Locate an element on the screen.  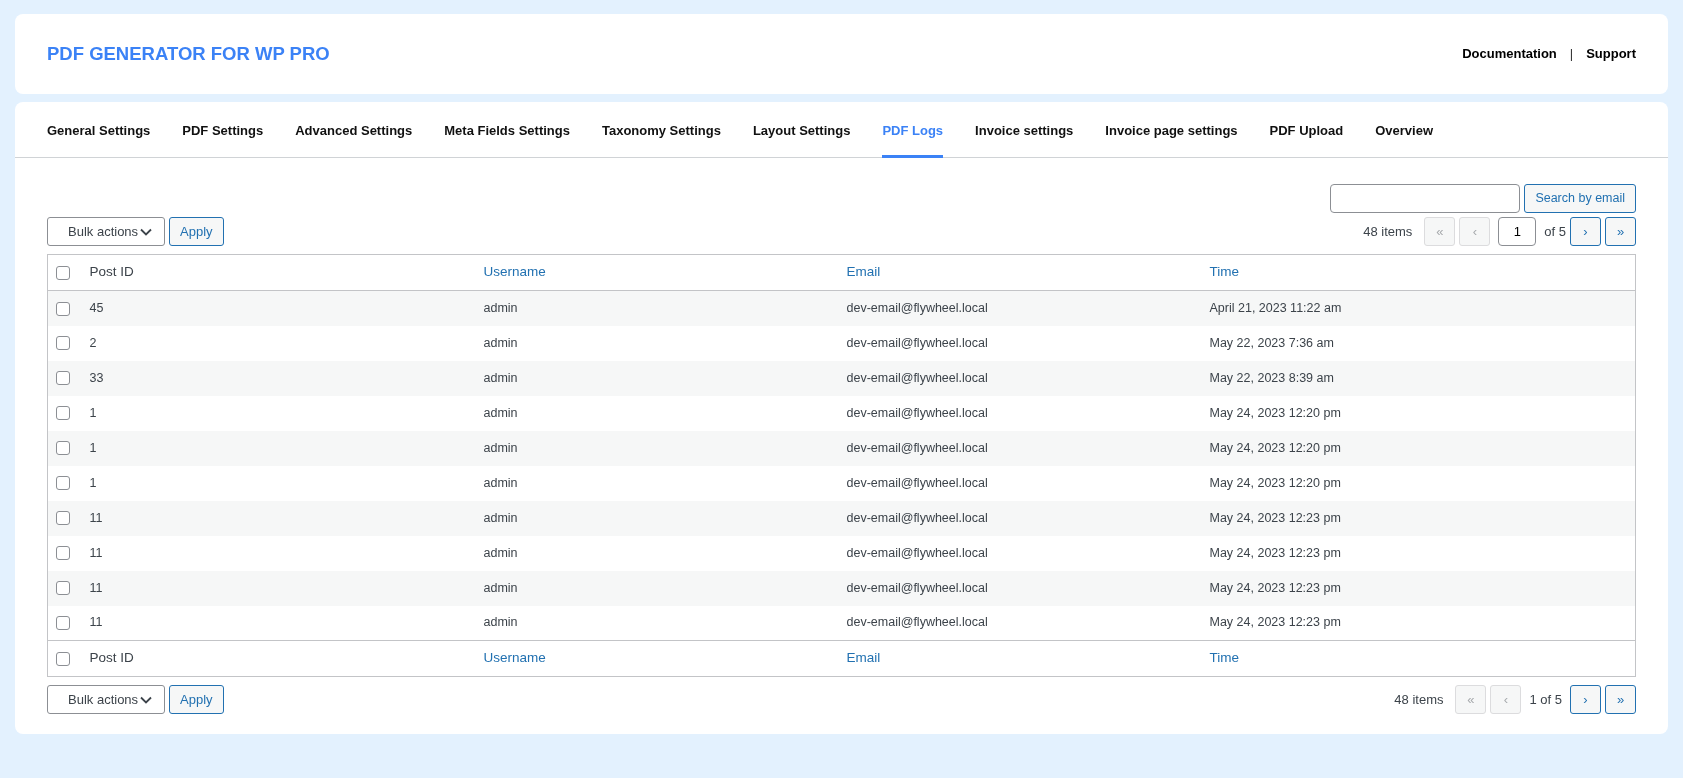
tab: Invoice settings is located at coordinates (1024, 130).